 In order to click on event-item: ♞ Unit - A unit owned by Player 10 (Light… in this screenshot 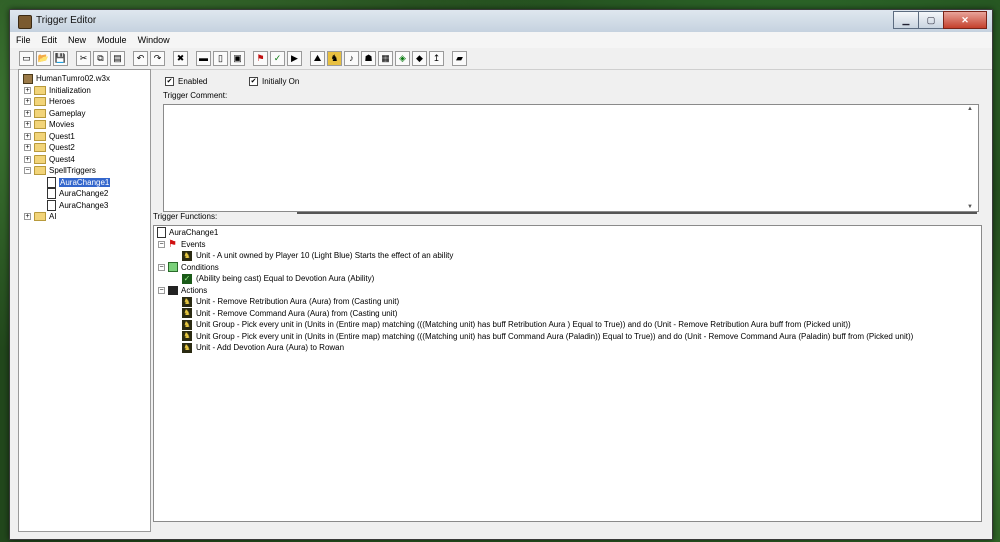, I will do `click(317, 255)`.